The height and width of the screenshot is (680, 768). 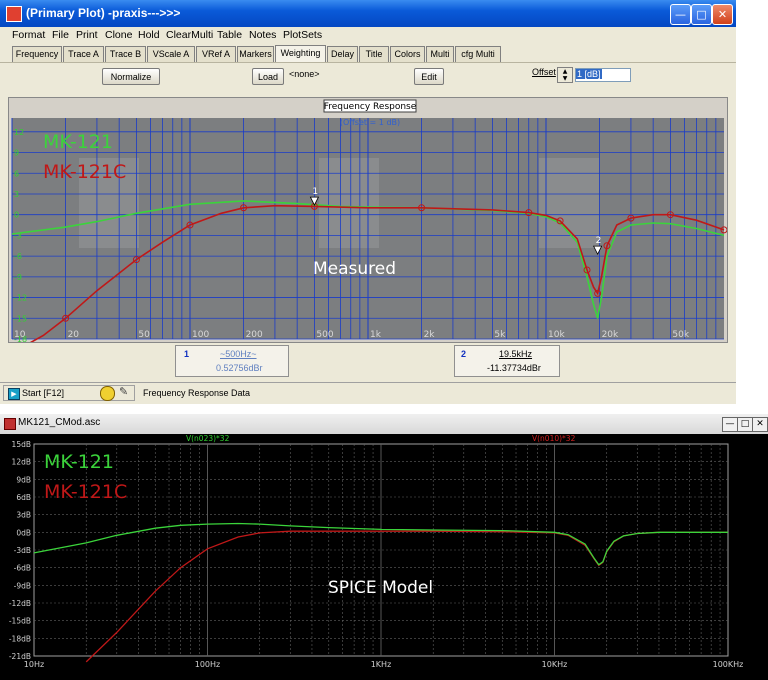 What do you see at coordinates (354, 269) in the screenshot?
I see `overlay-text: Measured` at bounding box center [354, 269].